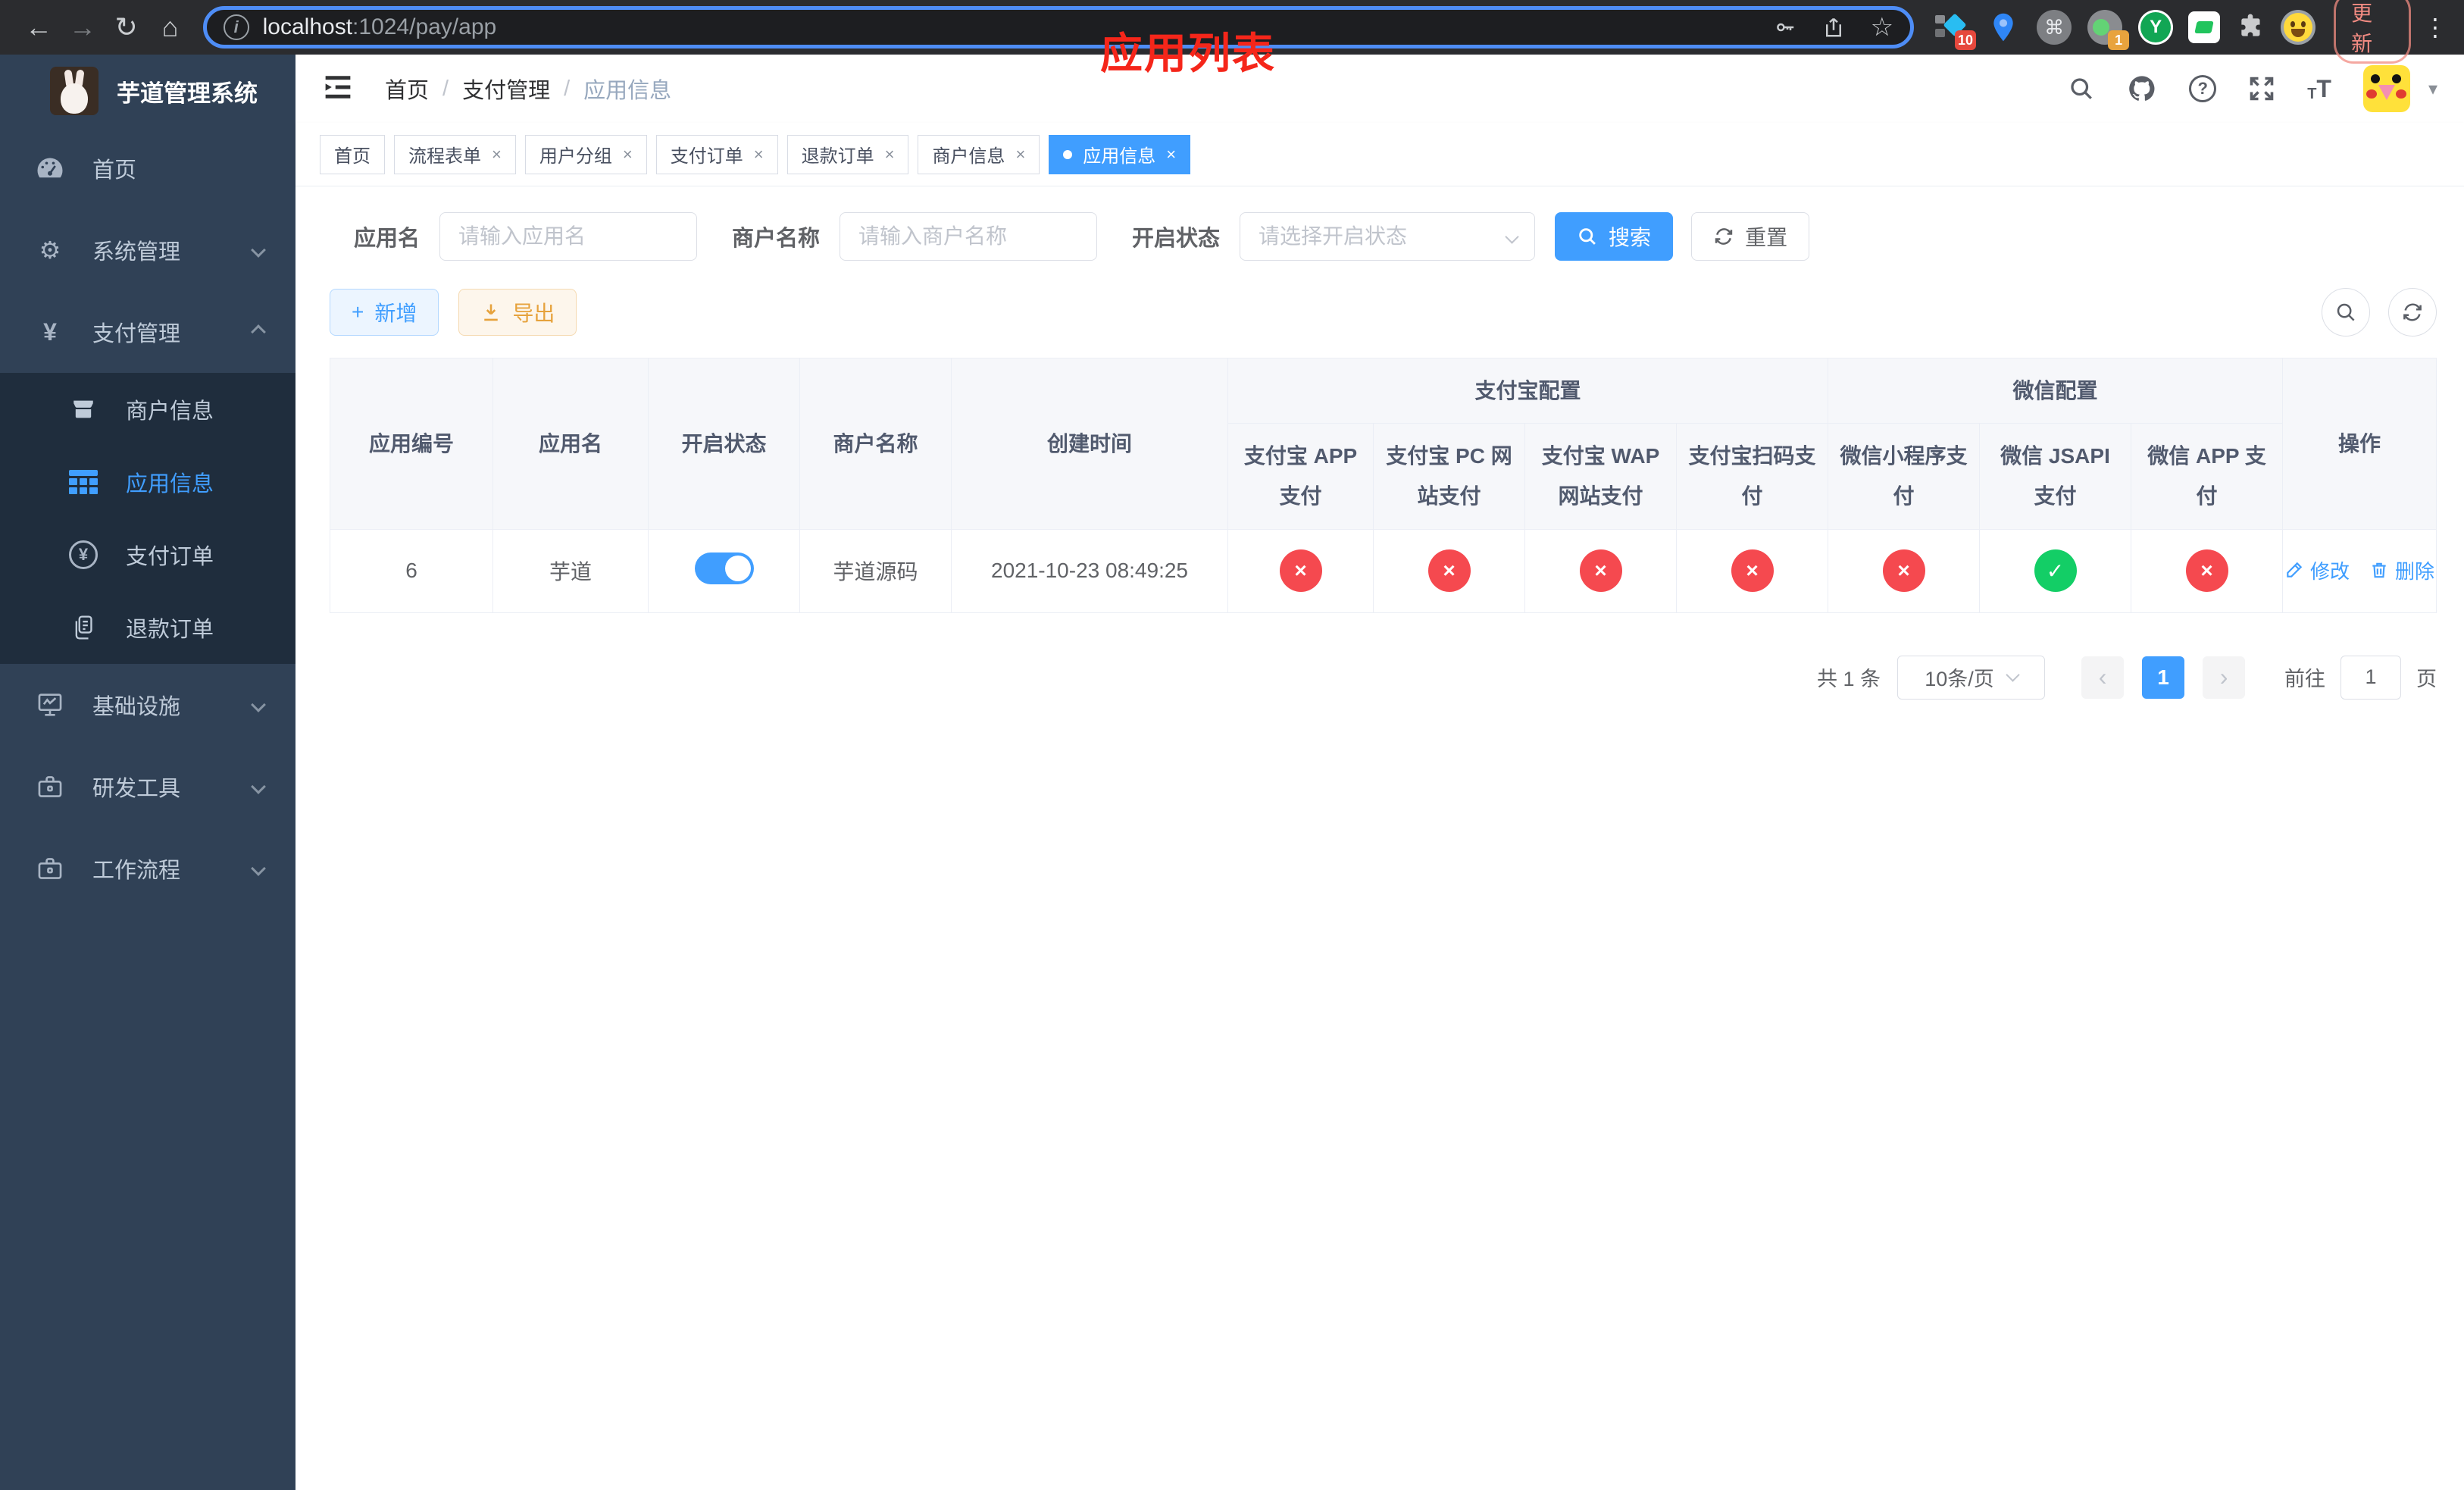 The image size is (2464, 1490). Describe the element at coordinates (979, 154) in the screenshot. I see `tab-merchant-info: 商户信息 ×` at that location.